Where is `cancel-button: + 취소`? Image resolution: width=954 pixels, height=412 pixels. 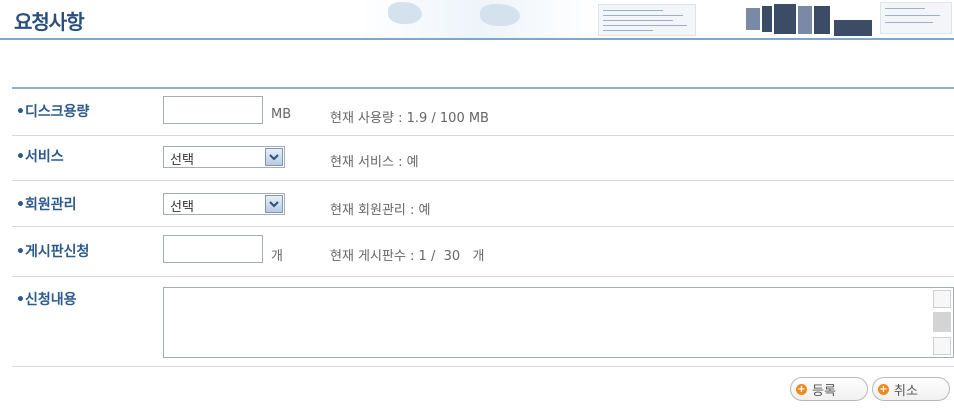 cancel-button: + 취소 is located at coordinates (911, 389).